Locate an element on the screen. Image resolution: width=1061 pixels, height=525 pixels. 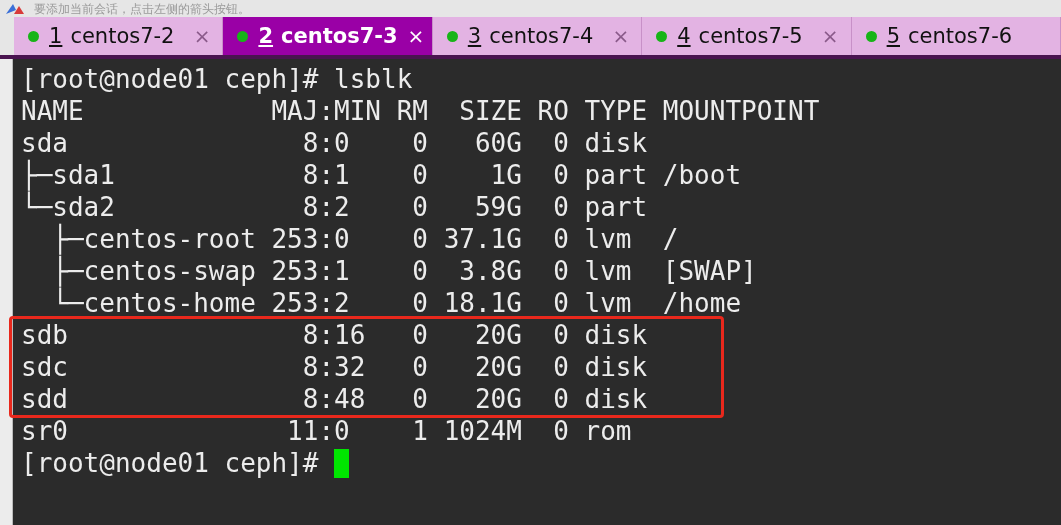
tab-label: 5 centos7-6 is located at coordinates (950, 36).